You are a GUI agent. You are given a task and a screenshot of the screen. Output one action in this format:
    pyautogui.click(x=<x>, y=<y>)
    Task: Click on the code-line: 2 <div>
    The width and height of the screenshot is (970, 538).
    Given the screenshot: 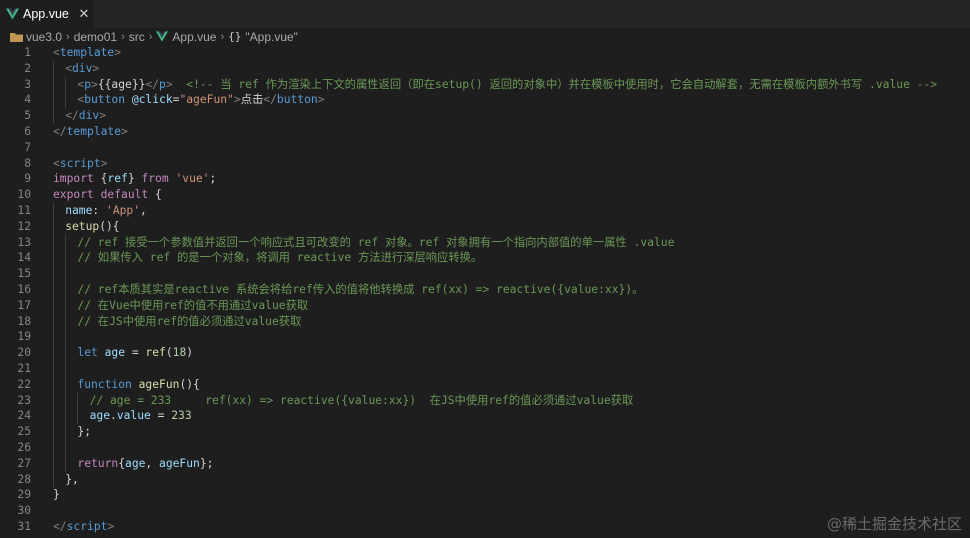 What is the action you would take?
    pyautogui.click(x=485, y=68)
    